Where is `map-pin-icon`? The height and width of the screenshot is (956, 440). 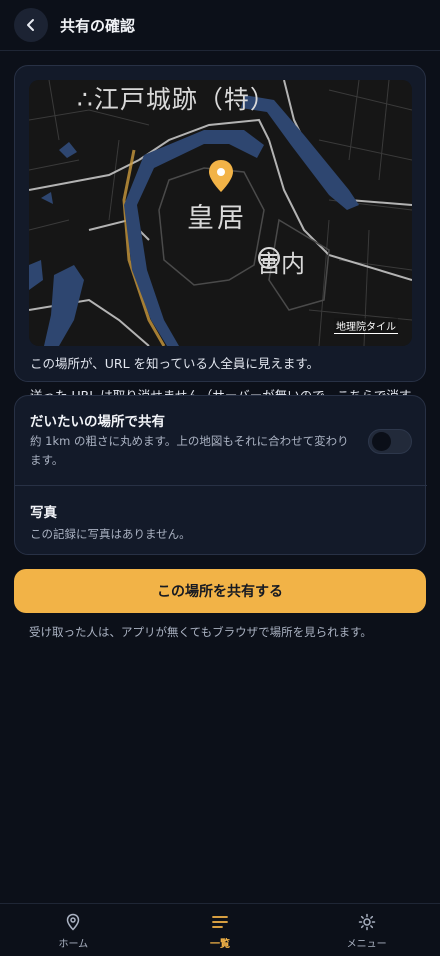
map-pin-icon is located at coordinates (73, 922).